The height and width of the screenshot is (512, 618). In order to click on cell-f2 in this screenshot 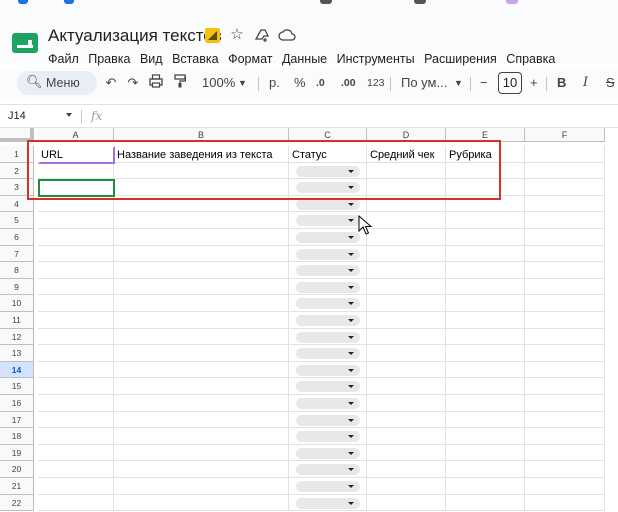, I will do `click(565, 171)`.